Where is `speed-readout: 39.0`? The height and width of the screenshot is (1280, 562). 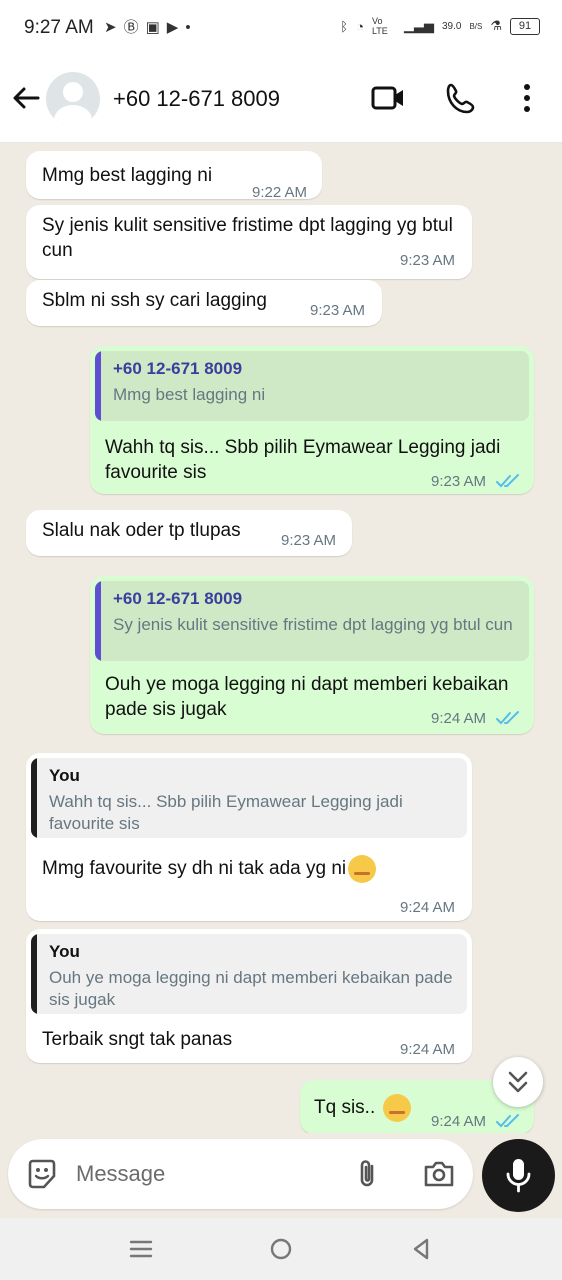 speed-readout: 39.0 is located at coordinates (451, 26).